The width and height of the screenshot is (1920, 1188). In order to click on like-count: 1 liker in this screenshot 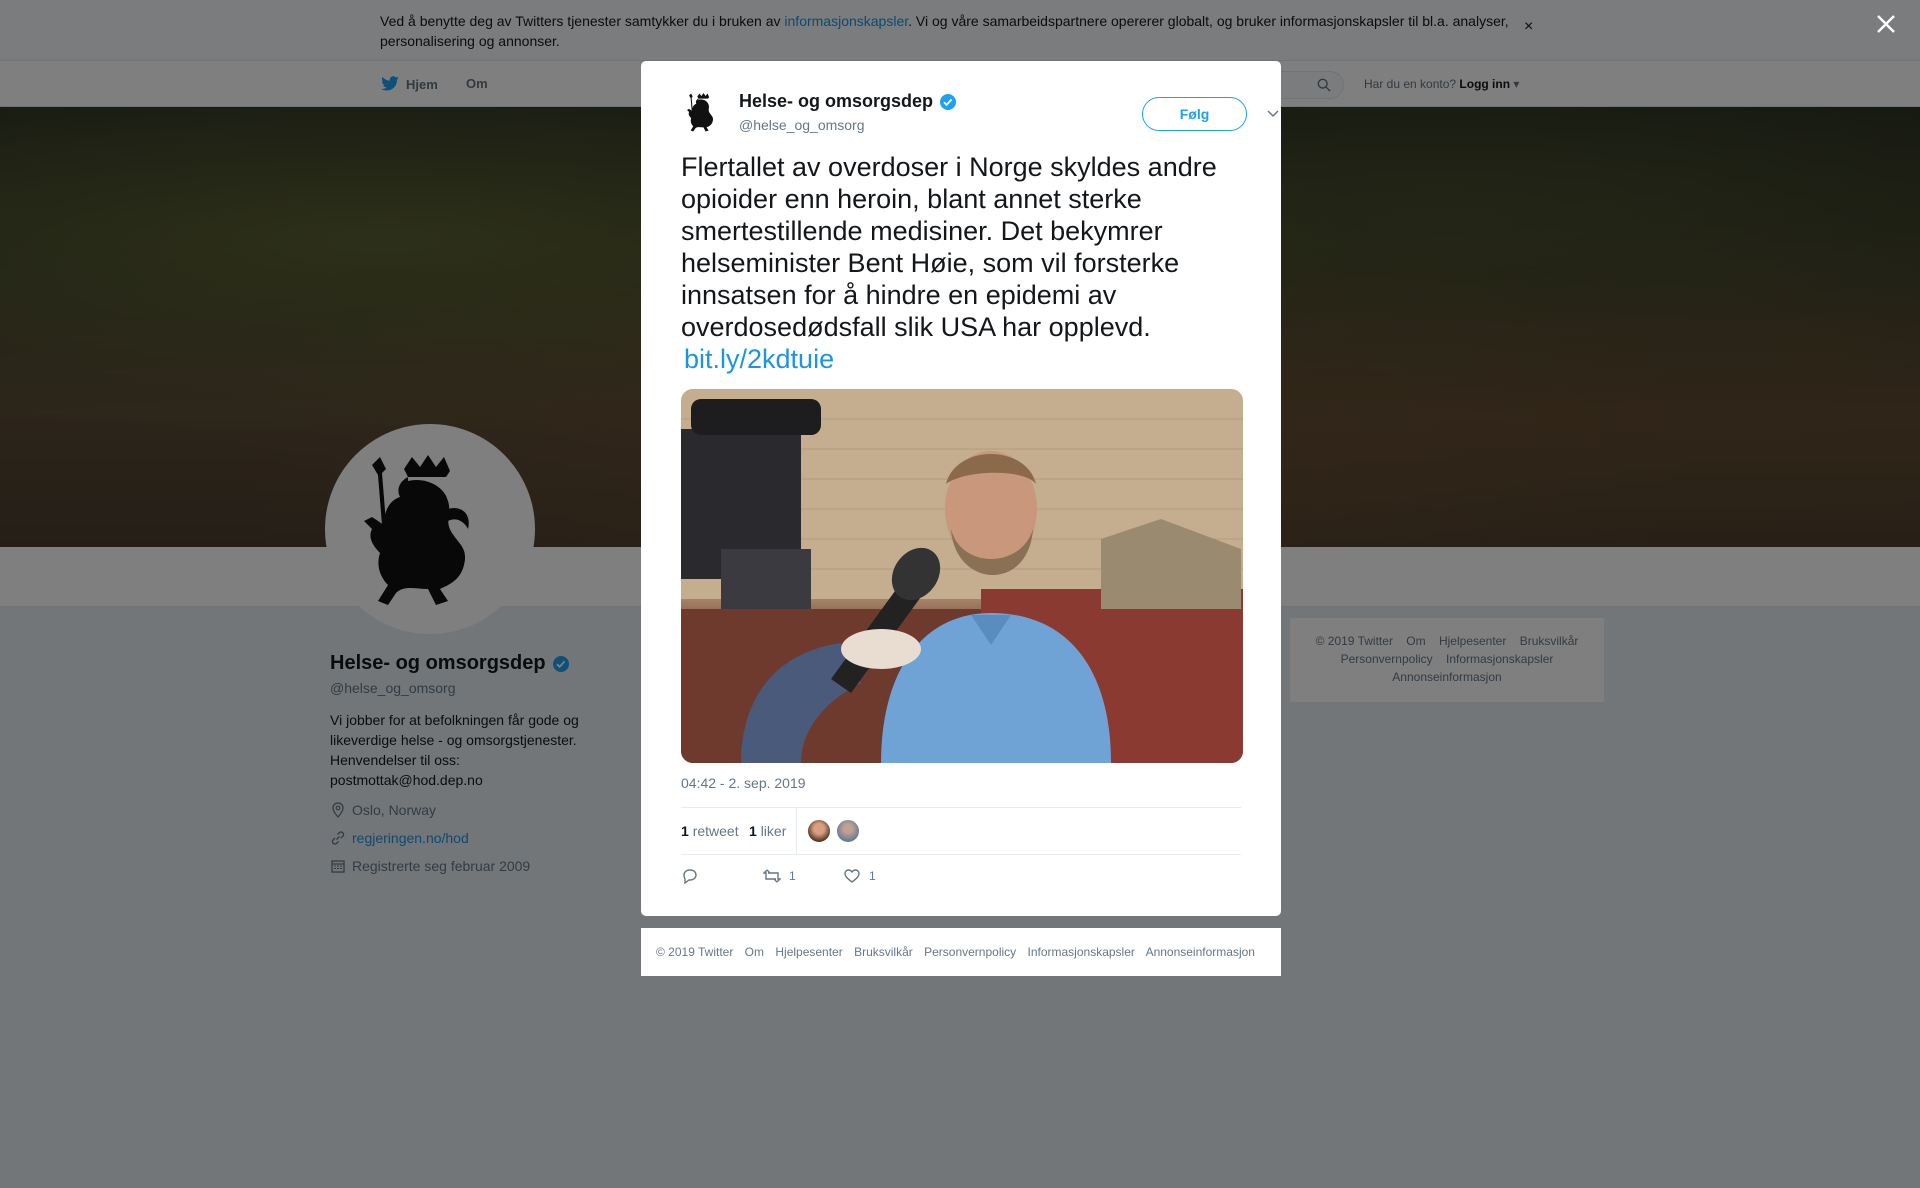, I will do `click(767, 831)`.